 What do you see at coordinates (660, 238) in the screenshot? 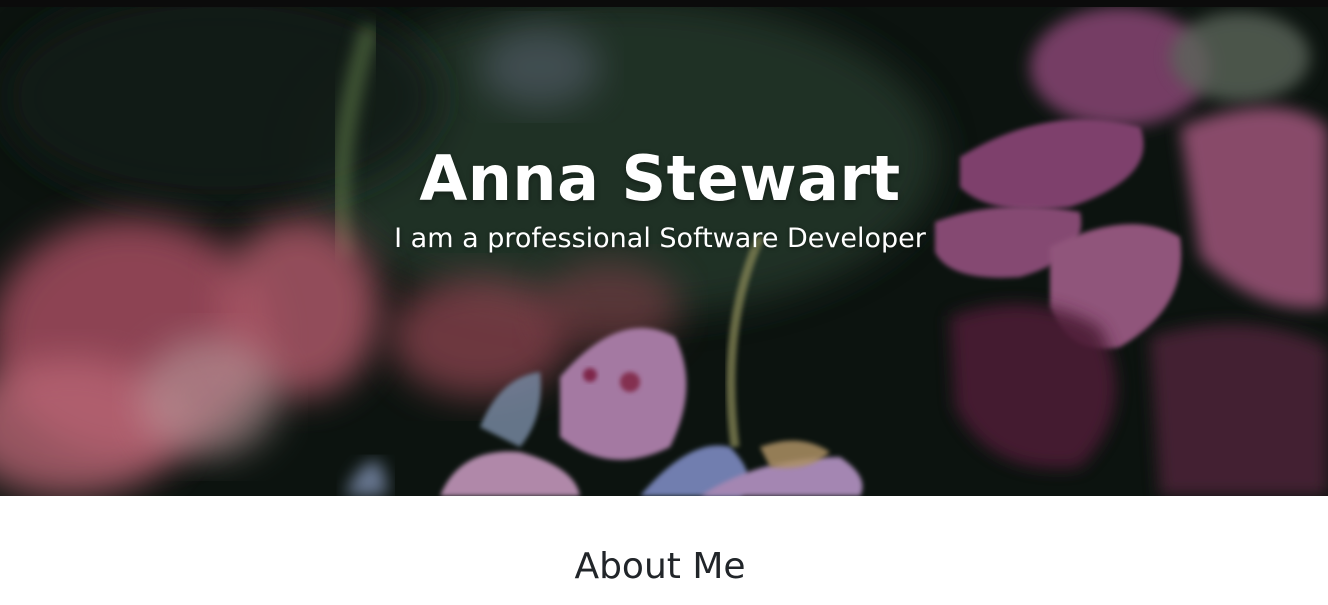
I see `hero-subtitle: I am a professional Software Developer` at bounding box center [660, 238].